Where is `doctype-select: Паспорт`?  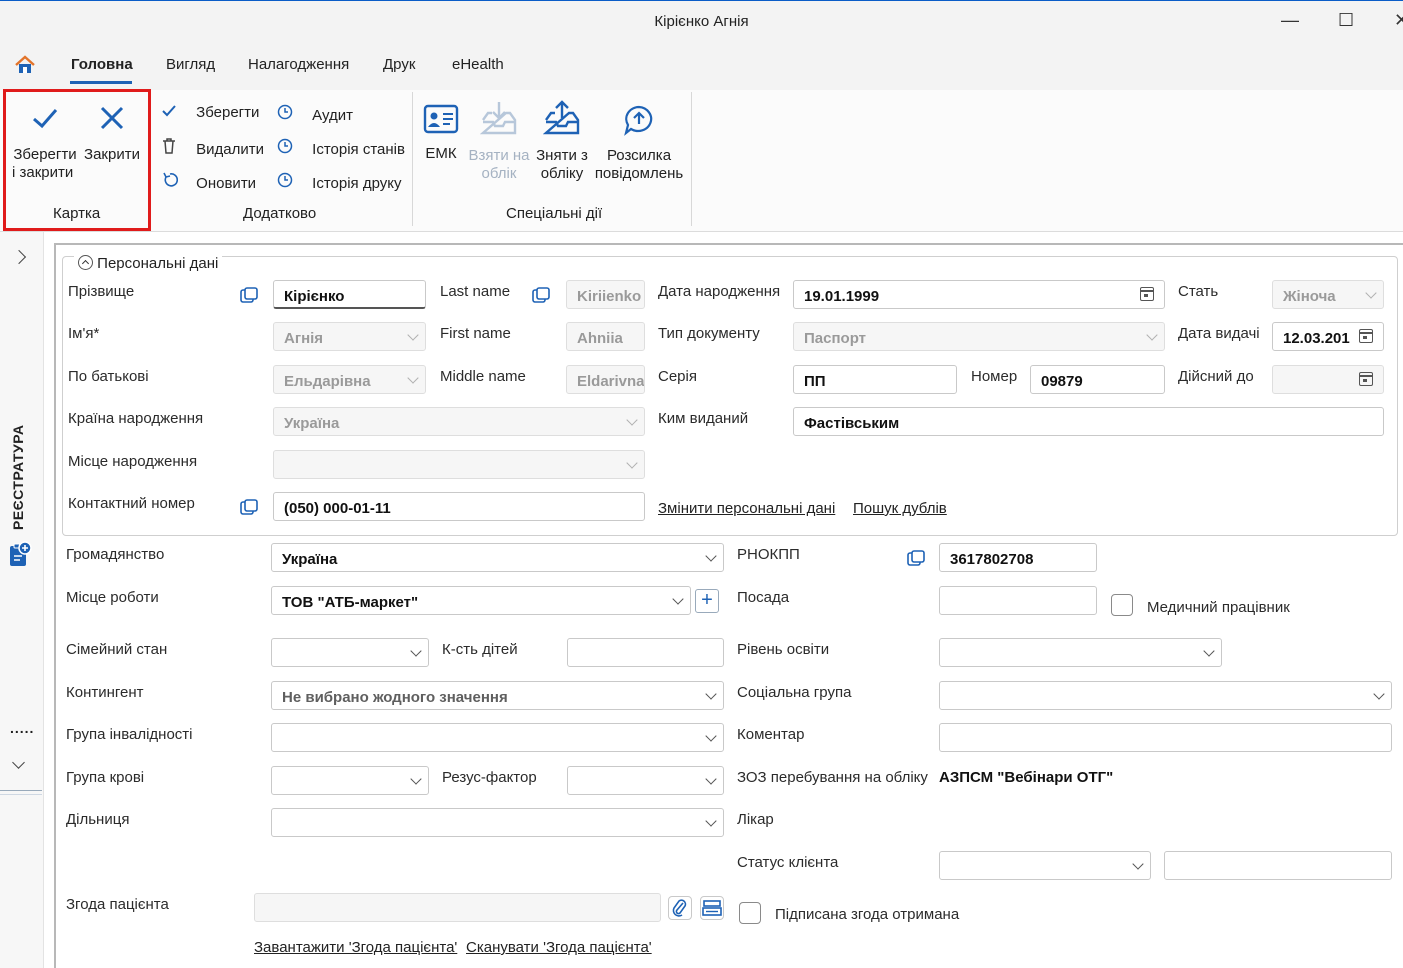
doctype-select: Паспорт is located at coordinates (979, 336).